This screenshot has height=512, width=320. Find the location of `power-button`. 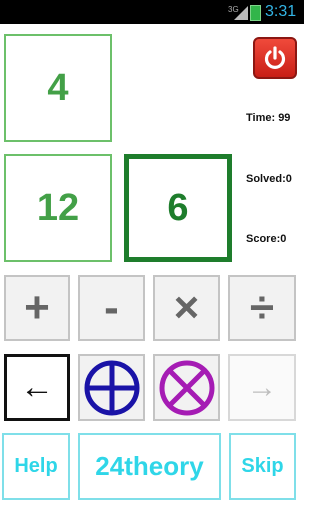

power-button is located at coordinates (275, 58).